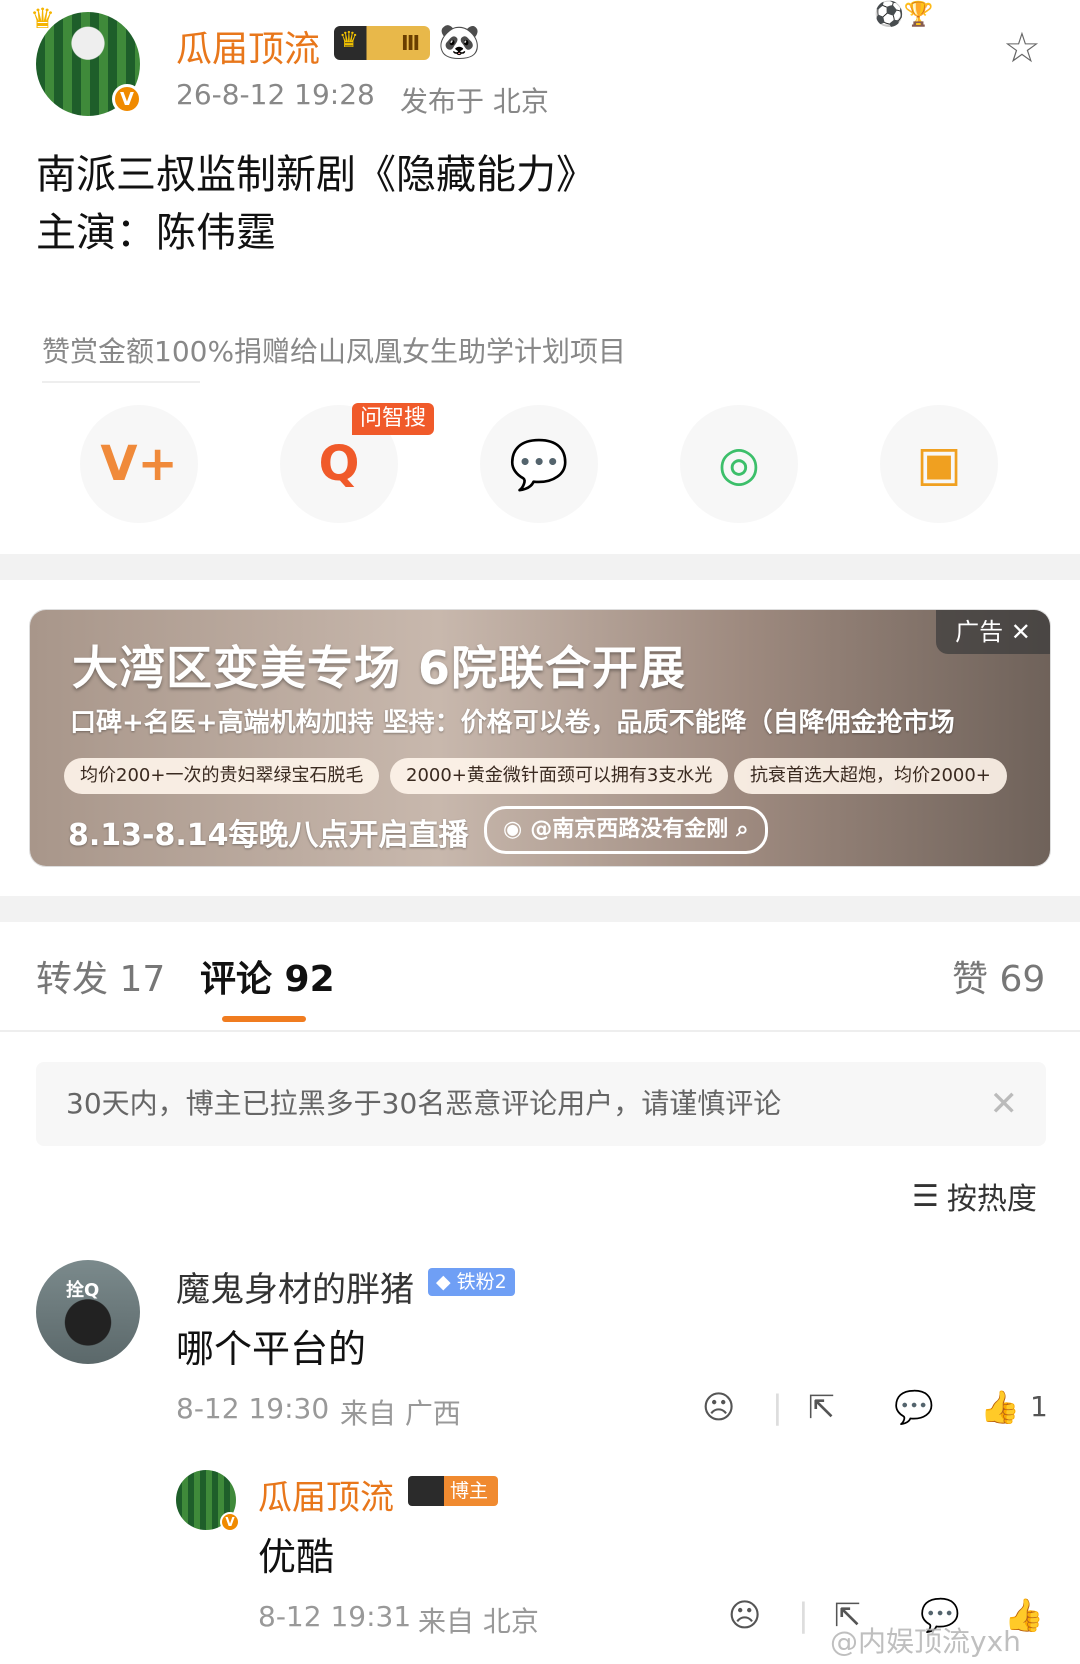  I want to click on new-feature-tag: 问智搜, so click(393, 419).